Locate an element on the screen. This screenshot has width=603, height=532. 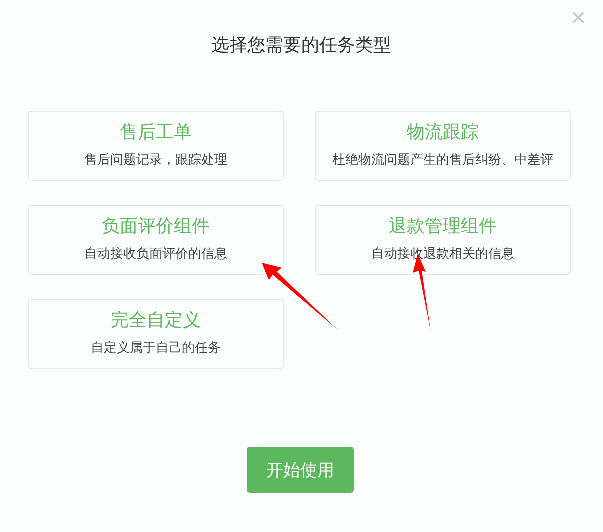
option-title: 负面评价组件 is located at coordinates (156, 227).